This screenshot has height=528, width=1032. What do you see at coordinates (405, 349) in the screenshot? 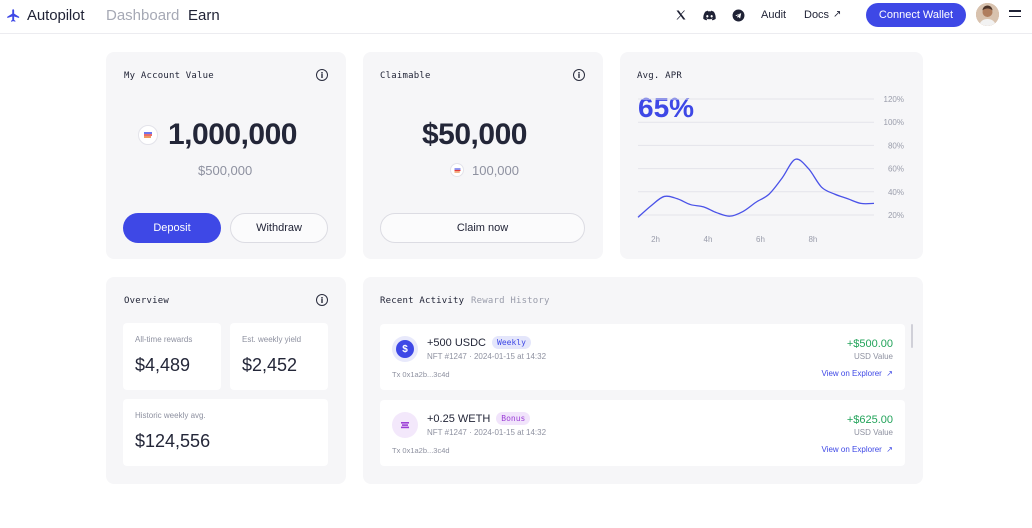
I see `usdc-icon: $` at bounding box center [405, 349].